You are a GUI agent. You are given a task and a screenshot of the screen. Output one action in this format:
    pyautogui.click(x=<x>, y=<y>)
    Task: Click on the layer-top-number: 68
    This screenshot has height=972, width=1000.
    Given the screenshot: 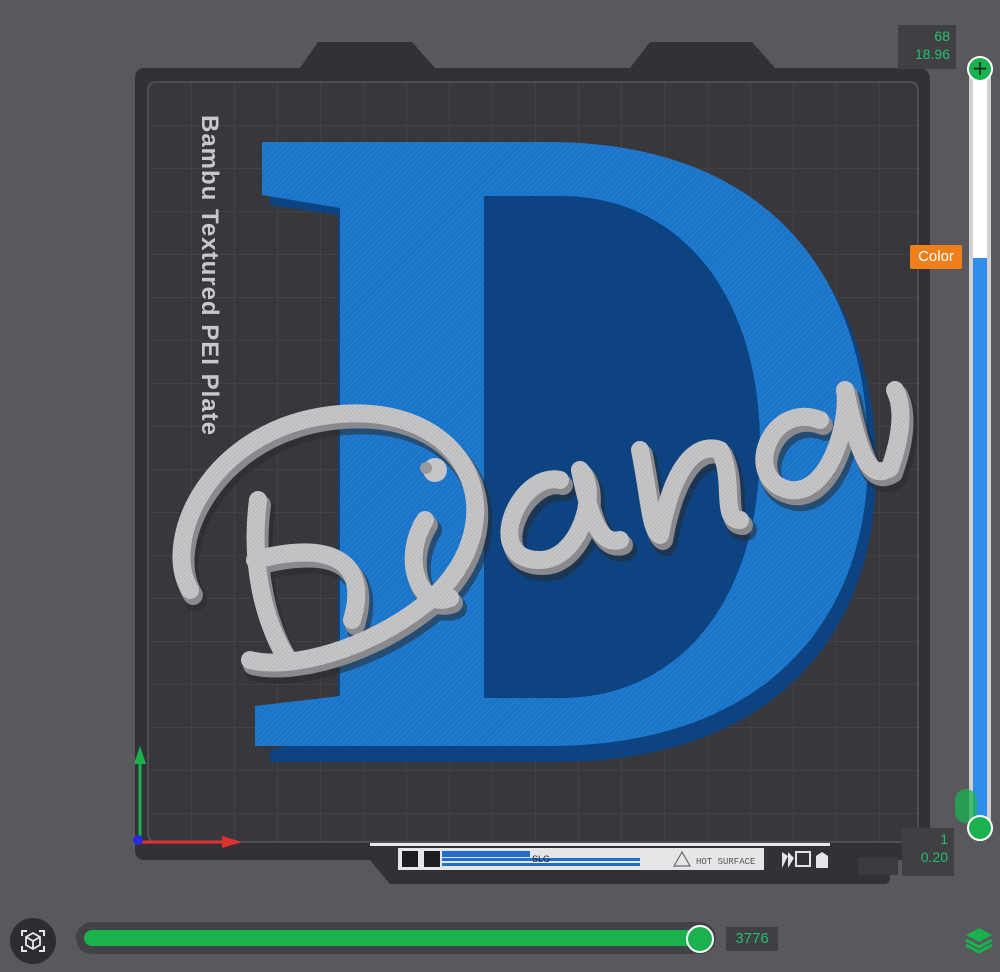 What is the action you would take?
    pyautogui.click(x=942, y=36)
    